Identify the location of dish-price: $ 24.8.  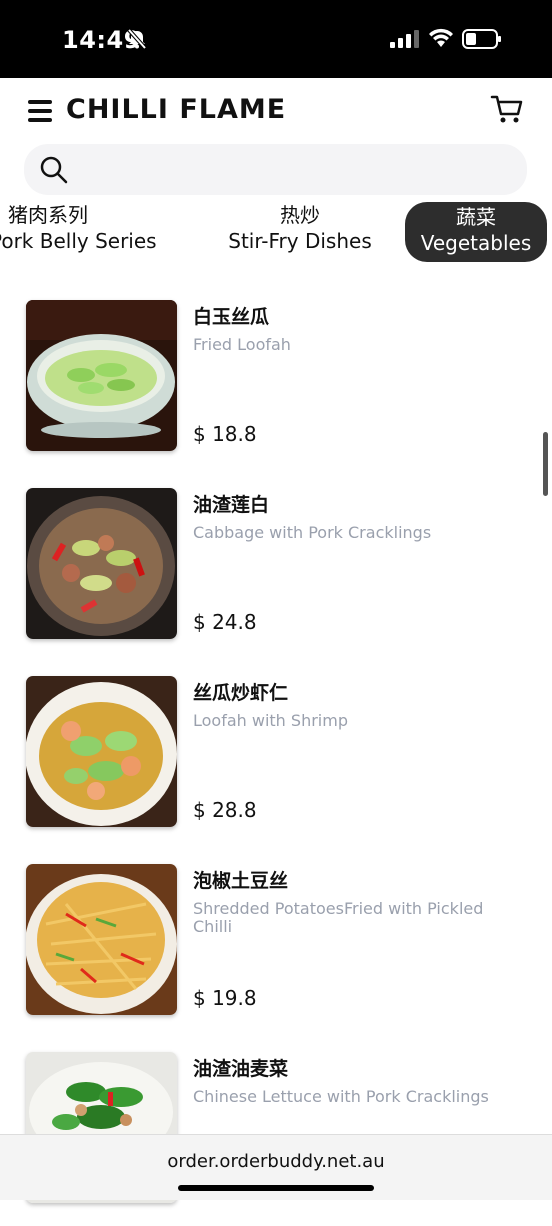
(225, 622).